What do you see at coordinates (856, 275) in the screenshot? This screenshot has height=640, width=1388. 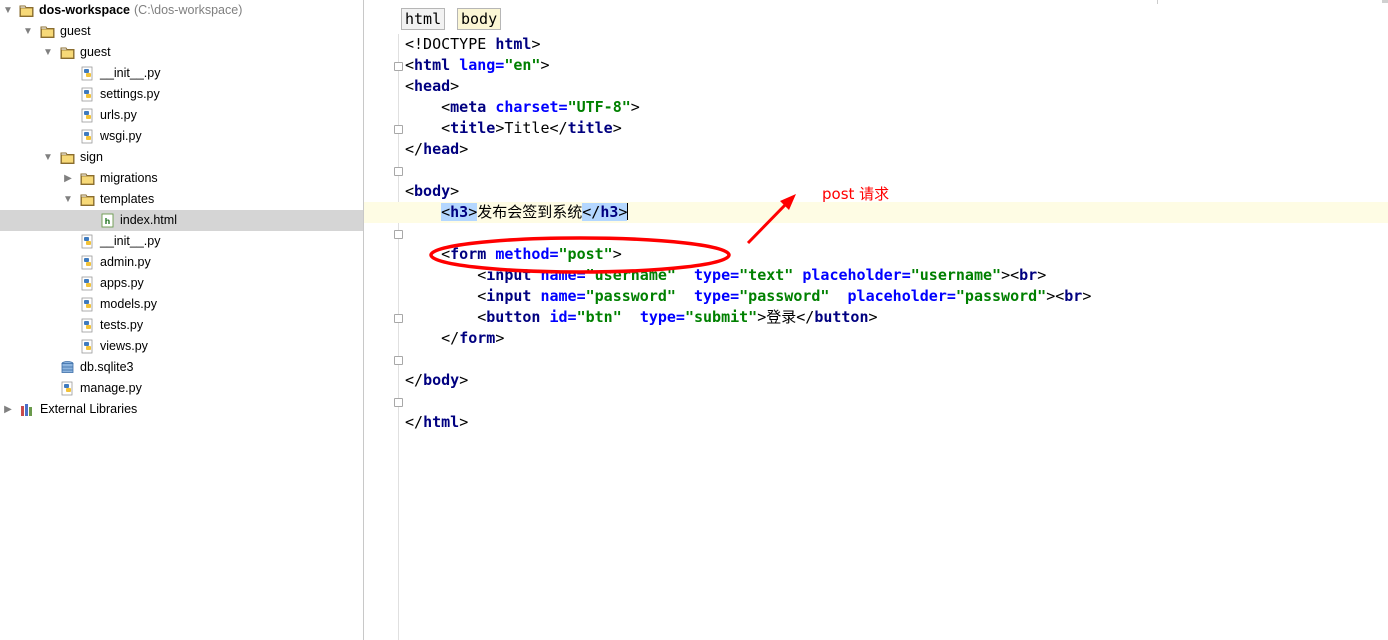 I see `code-token: placeholder=` at bounding box center [856, 275].